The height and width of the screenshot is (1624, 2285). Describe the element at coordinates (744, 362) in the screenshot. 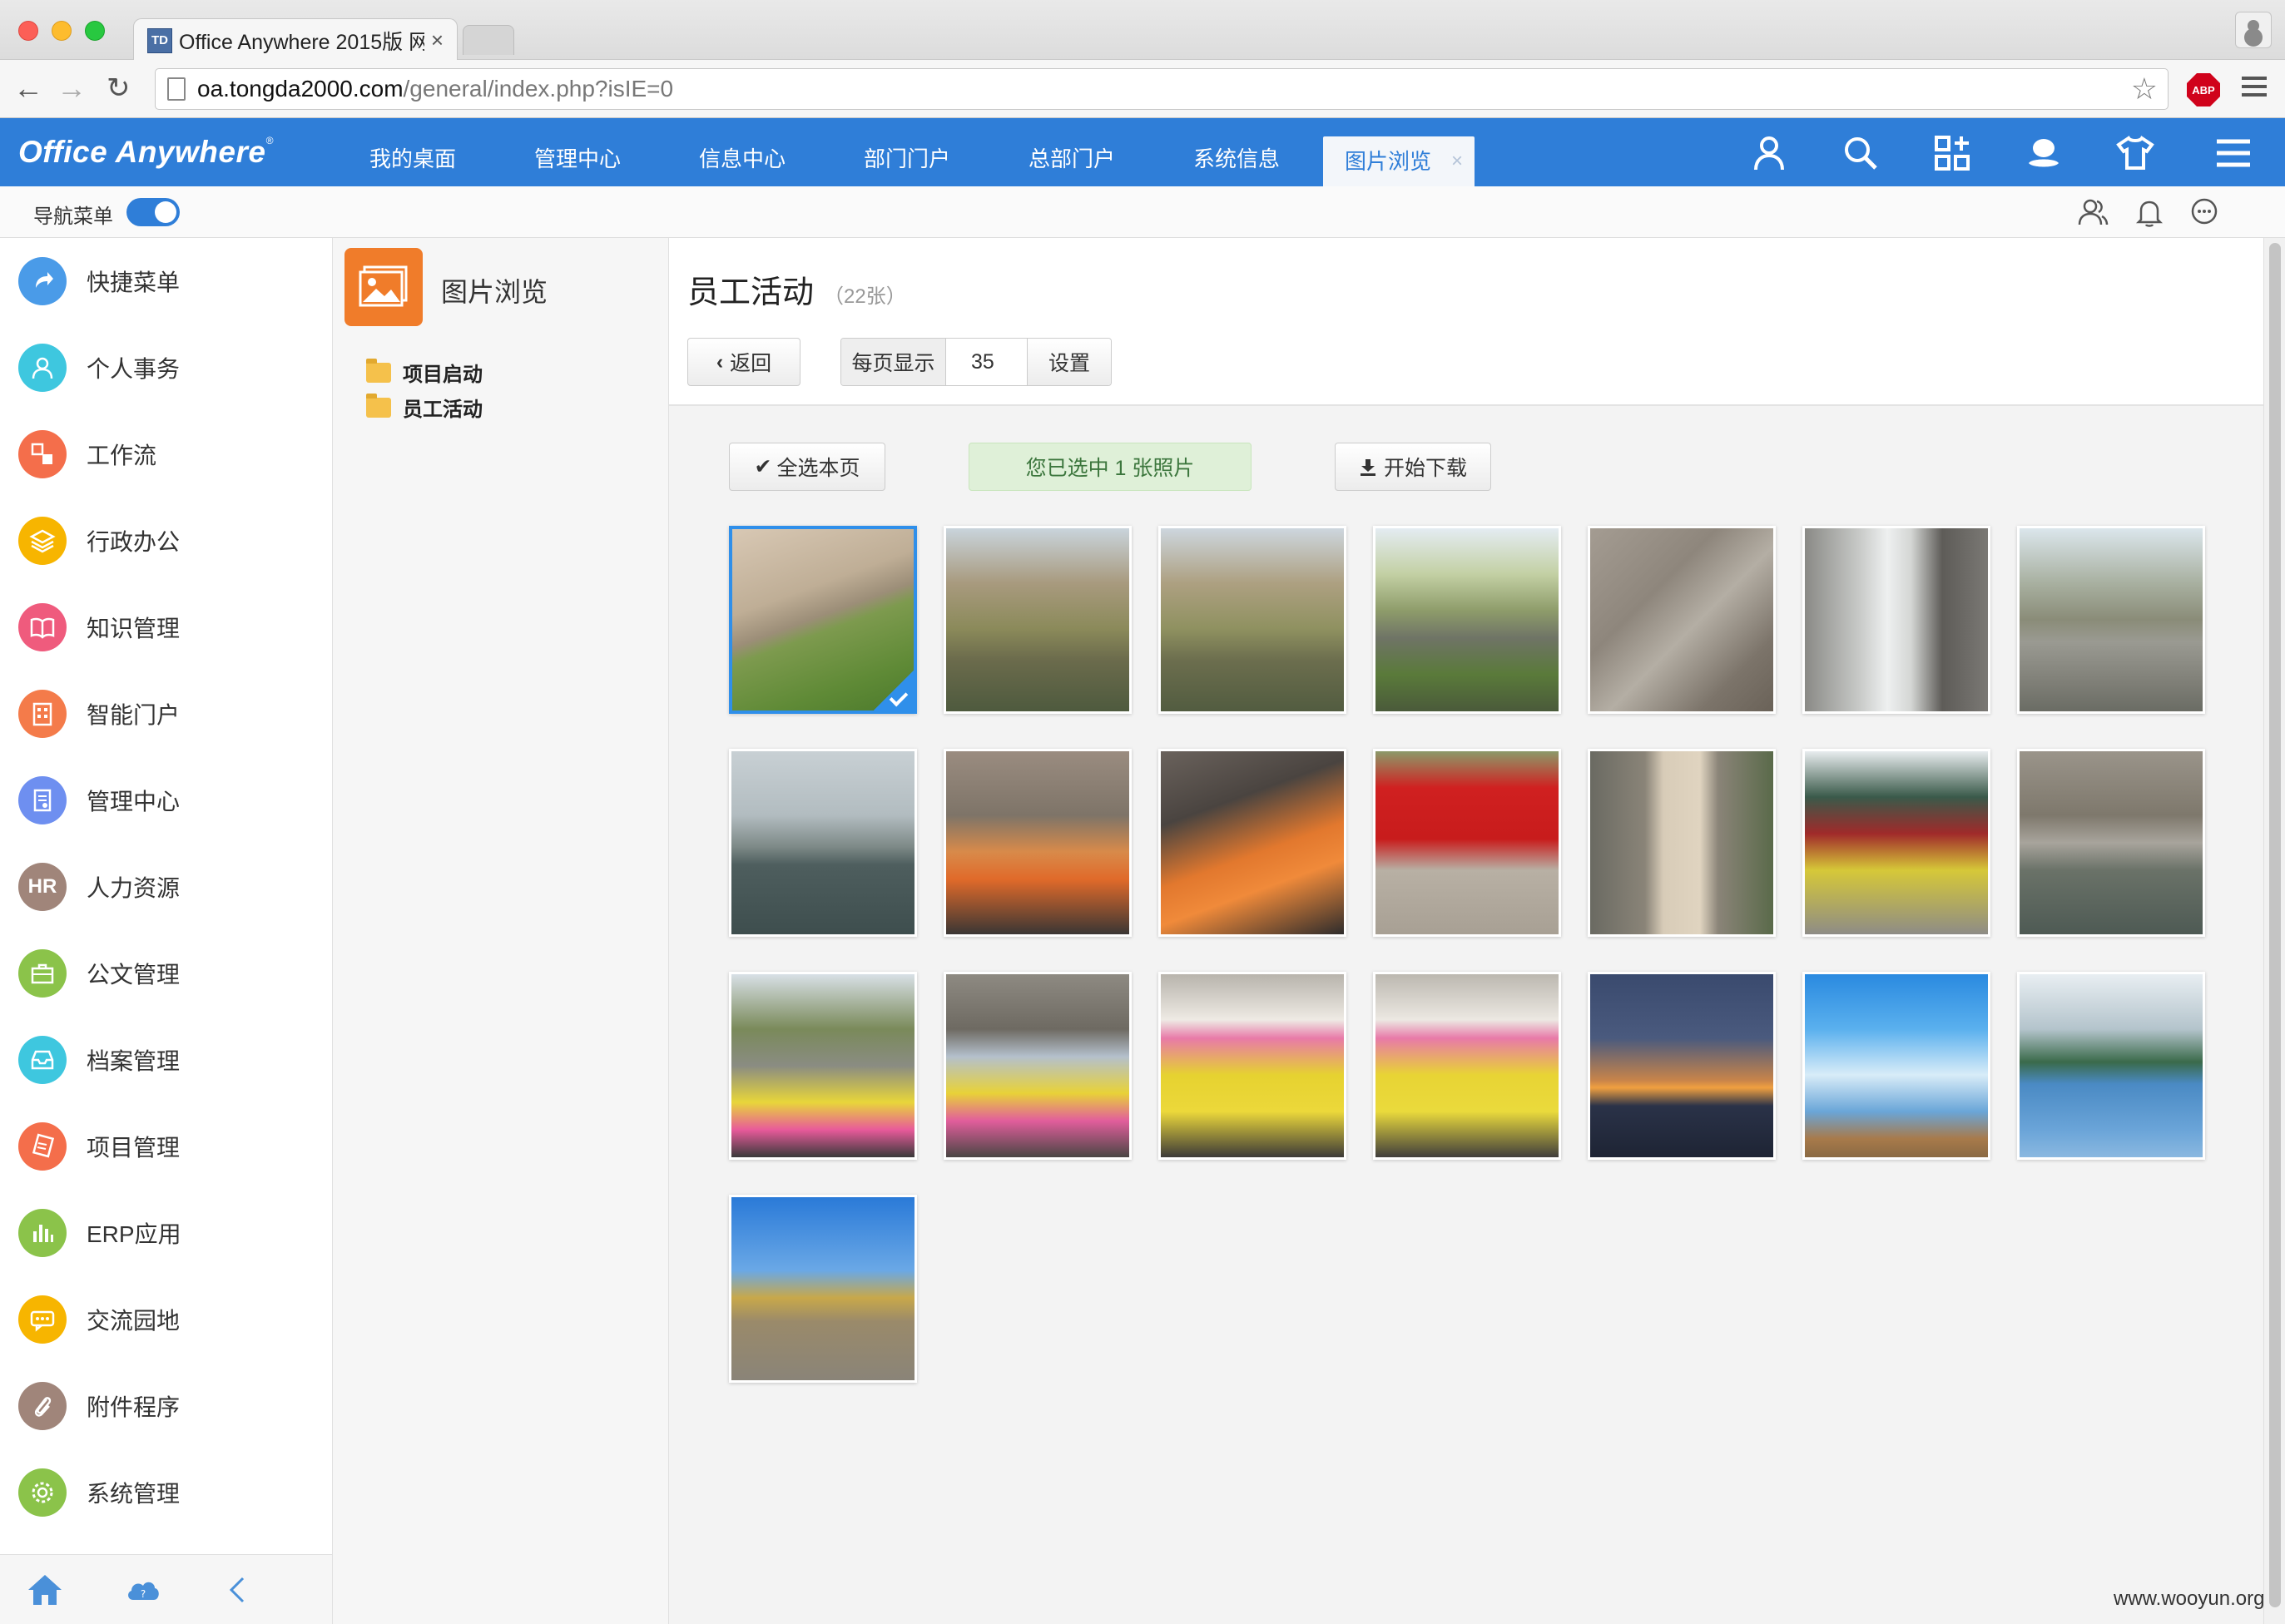

I see `back-button: ‹ 返回` at that location.